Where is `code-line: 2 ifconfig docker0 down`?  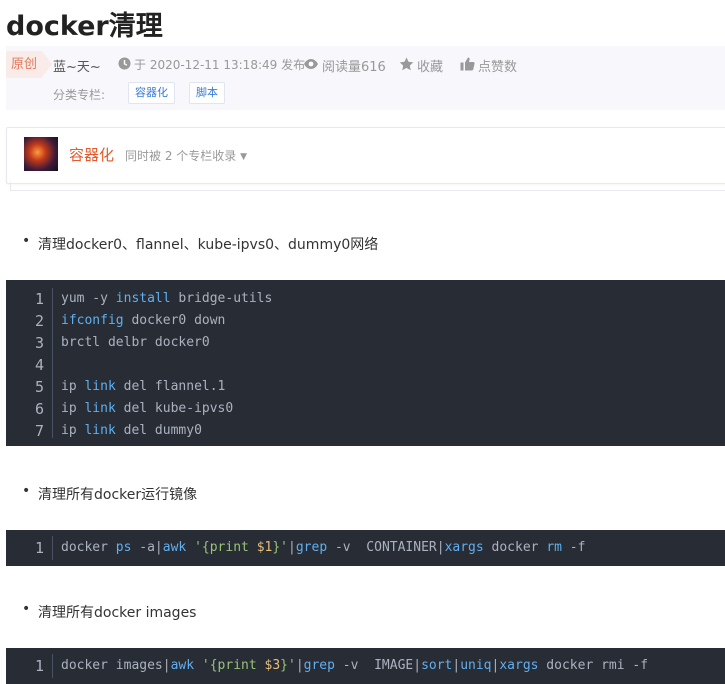 code-line: 2 ifconfig docker0 down is located at coordinates (365, 321).